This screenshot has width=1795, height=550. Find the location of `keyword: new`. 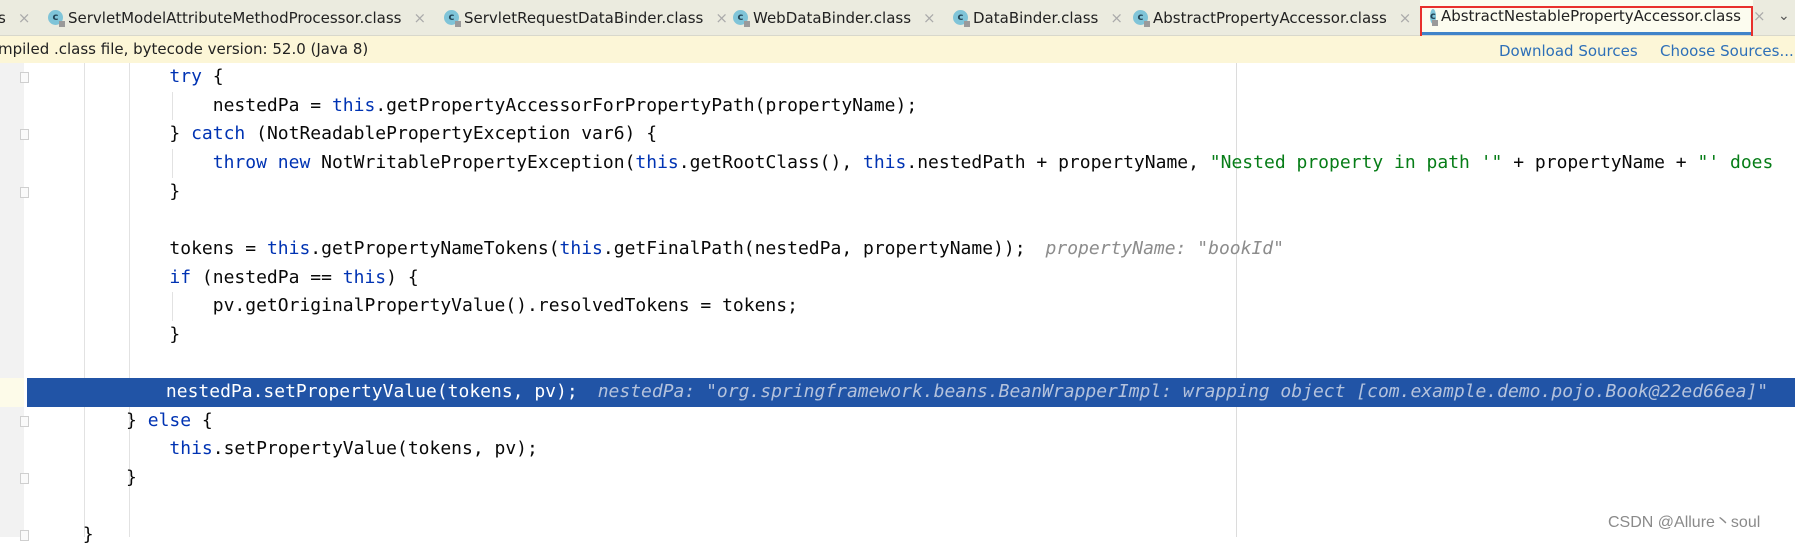

keyword: new is located at coordinates (294, 162).